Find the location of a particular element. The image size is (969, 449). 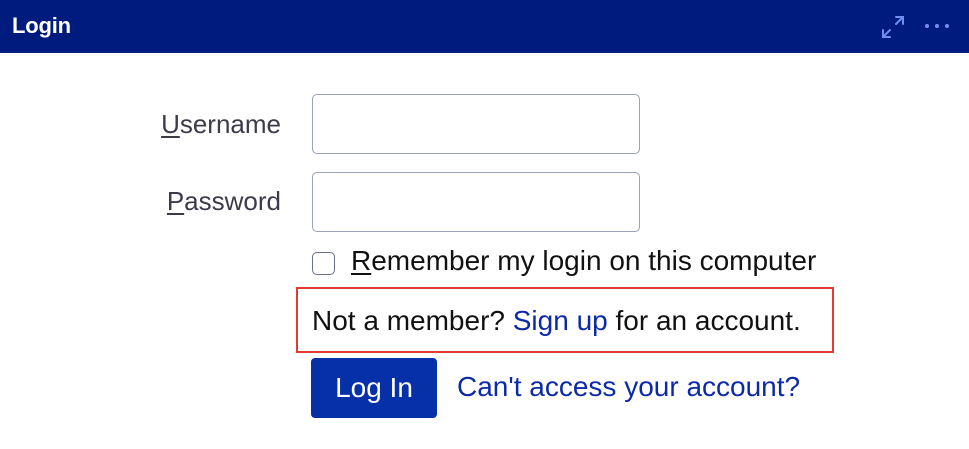

password-input is located at coordinates (476, 202).